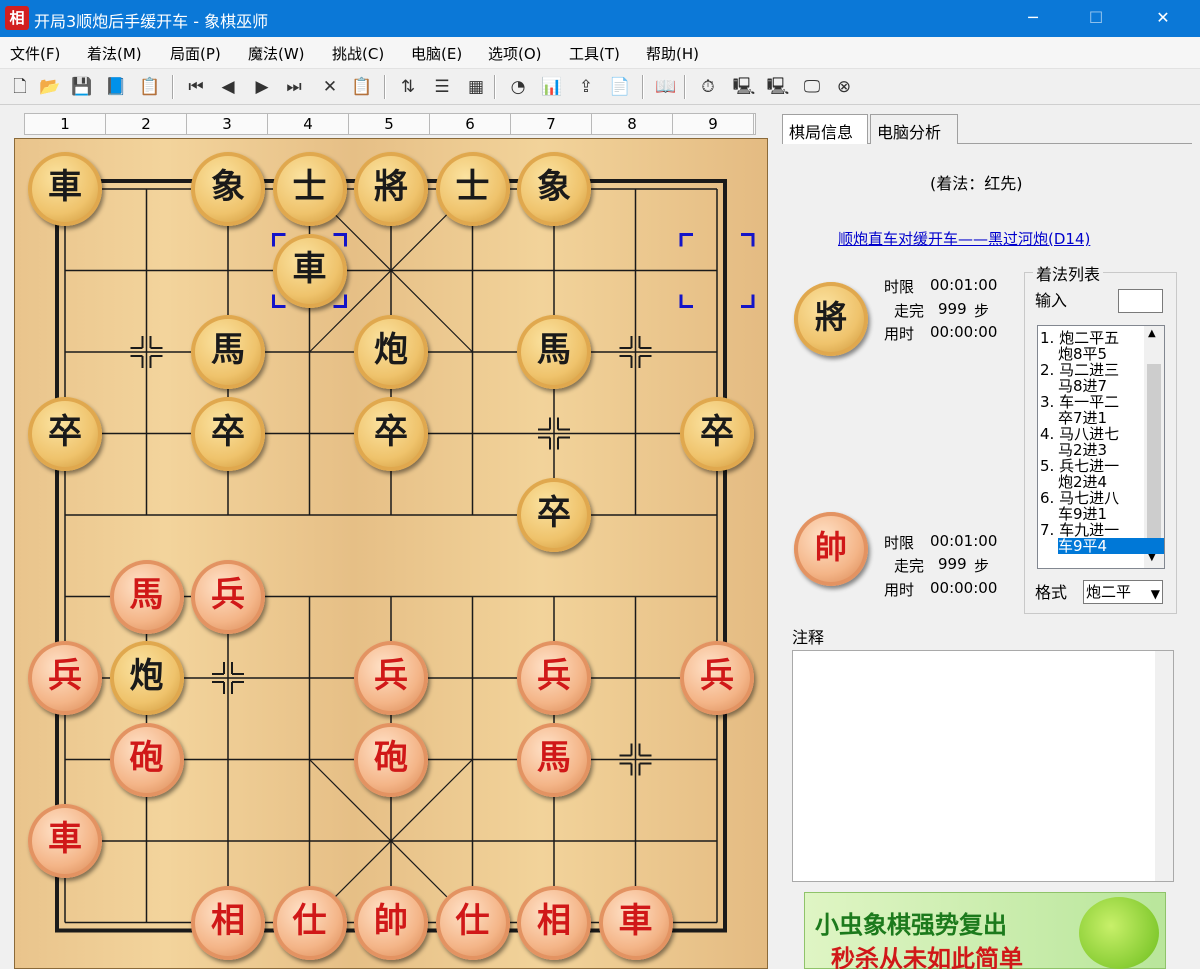 The image size is (1200, 969). What do you see at coordinates (1033, 18) in the screenshot?
I see `minimize-button: ─` at bounding box center [1033, 18].